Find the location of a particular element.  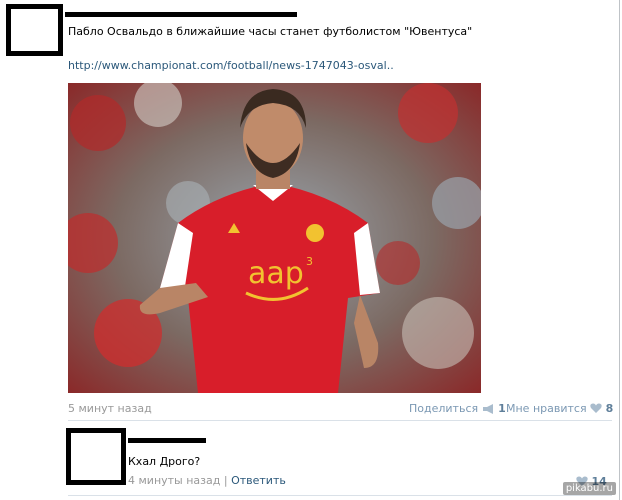

sponsor-logo-sup: 3 is located at coordinates (309, 261).